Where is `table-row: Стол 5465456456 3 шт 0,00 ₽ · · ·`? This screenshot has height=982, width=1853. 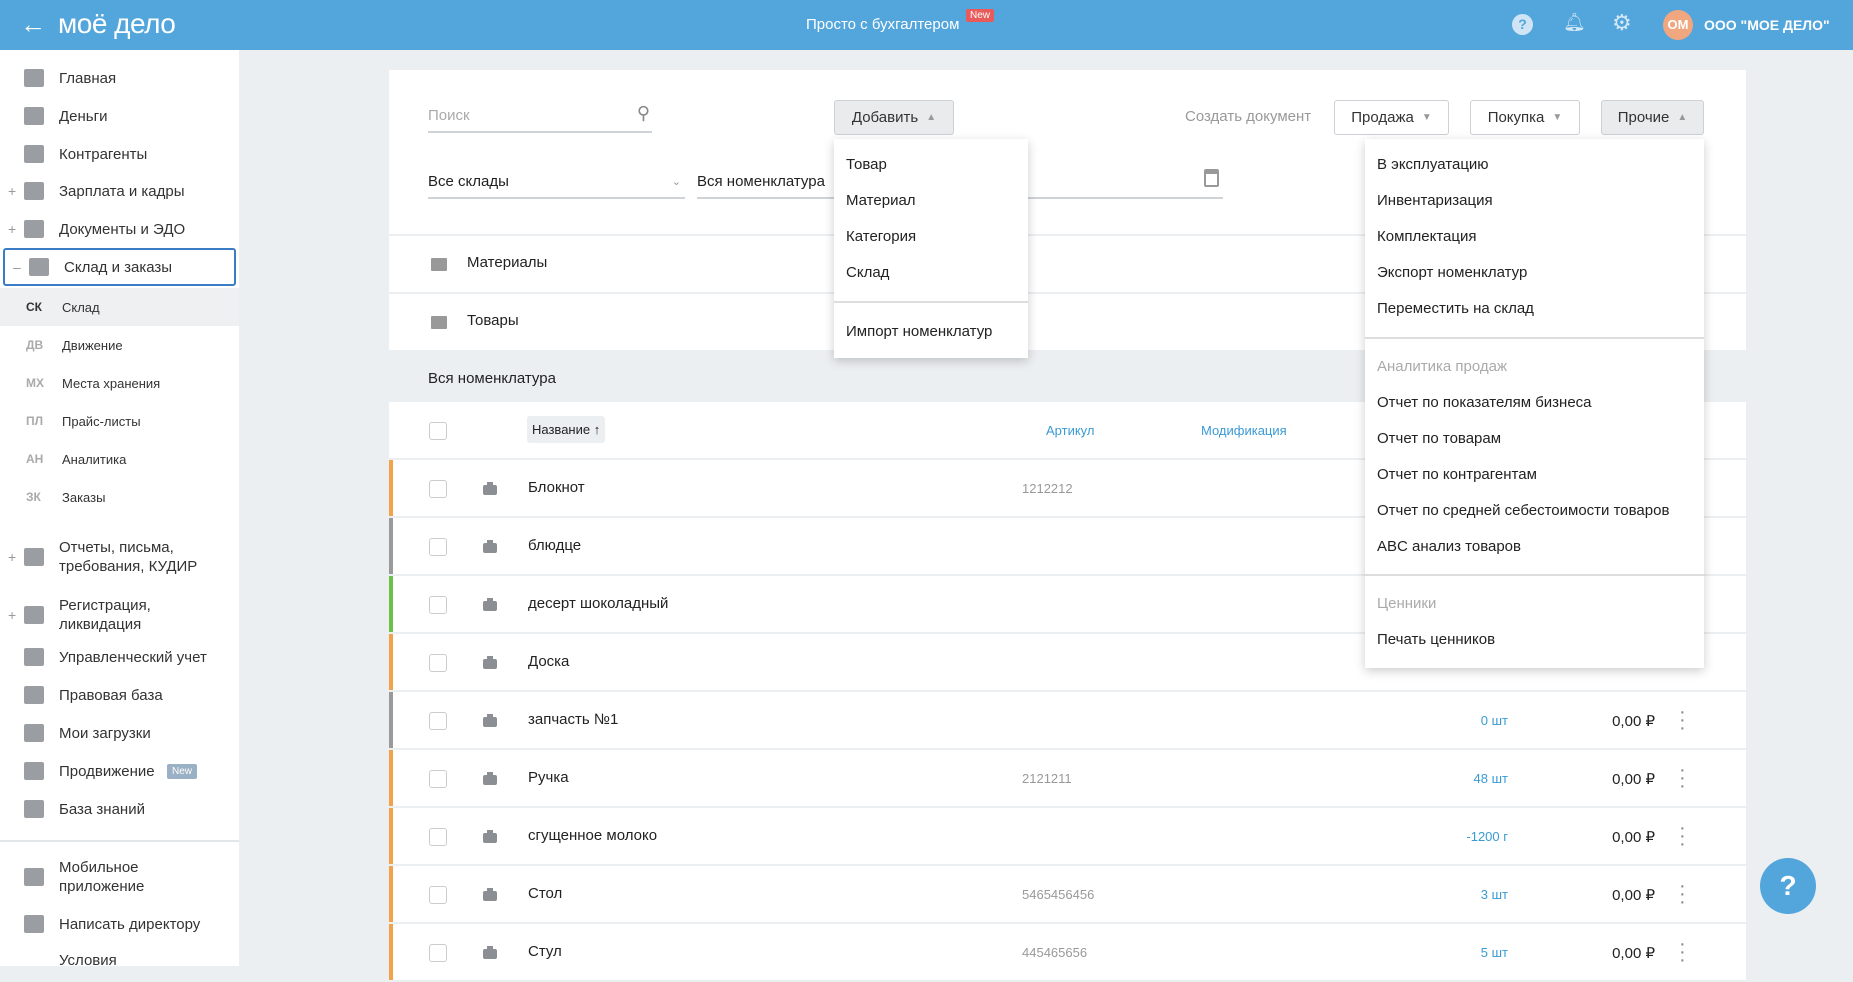
table-row: Стол 5465456456 3 шт 0,00 ₽ · · · is located at coordinates (1067, 895).